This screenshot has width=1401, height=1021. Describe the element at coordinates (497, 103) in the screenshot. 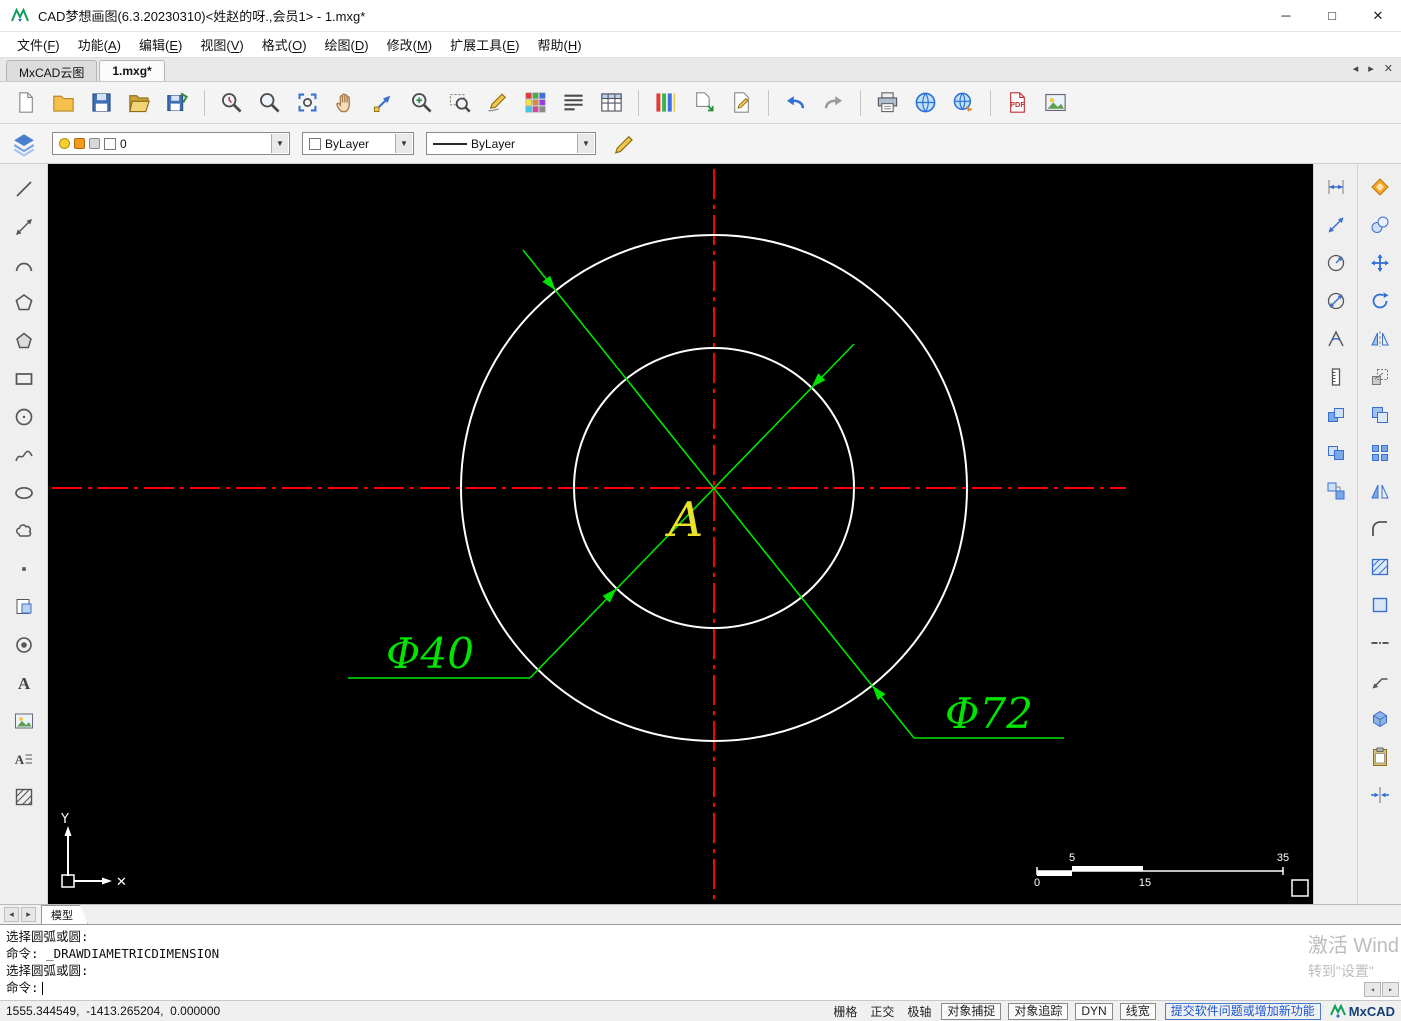

I see `sketch-button` at that location.